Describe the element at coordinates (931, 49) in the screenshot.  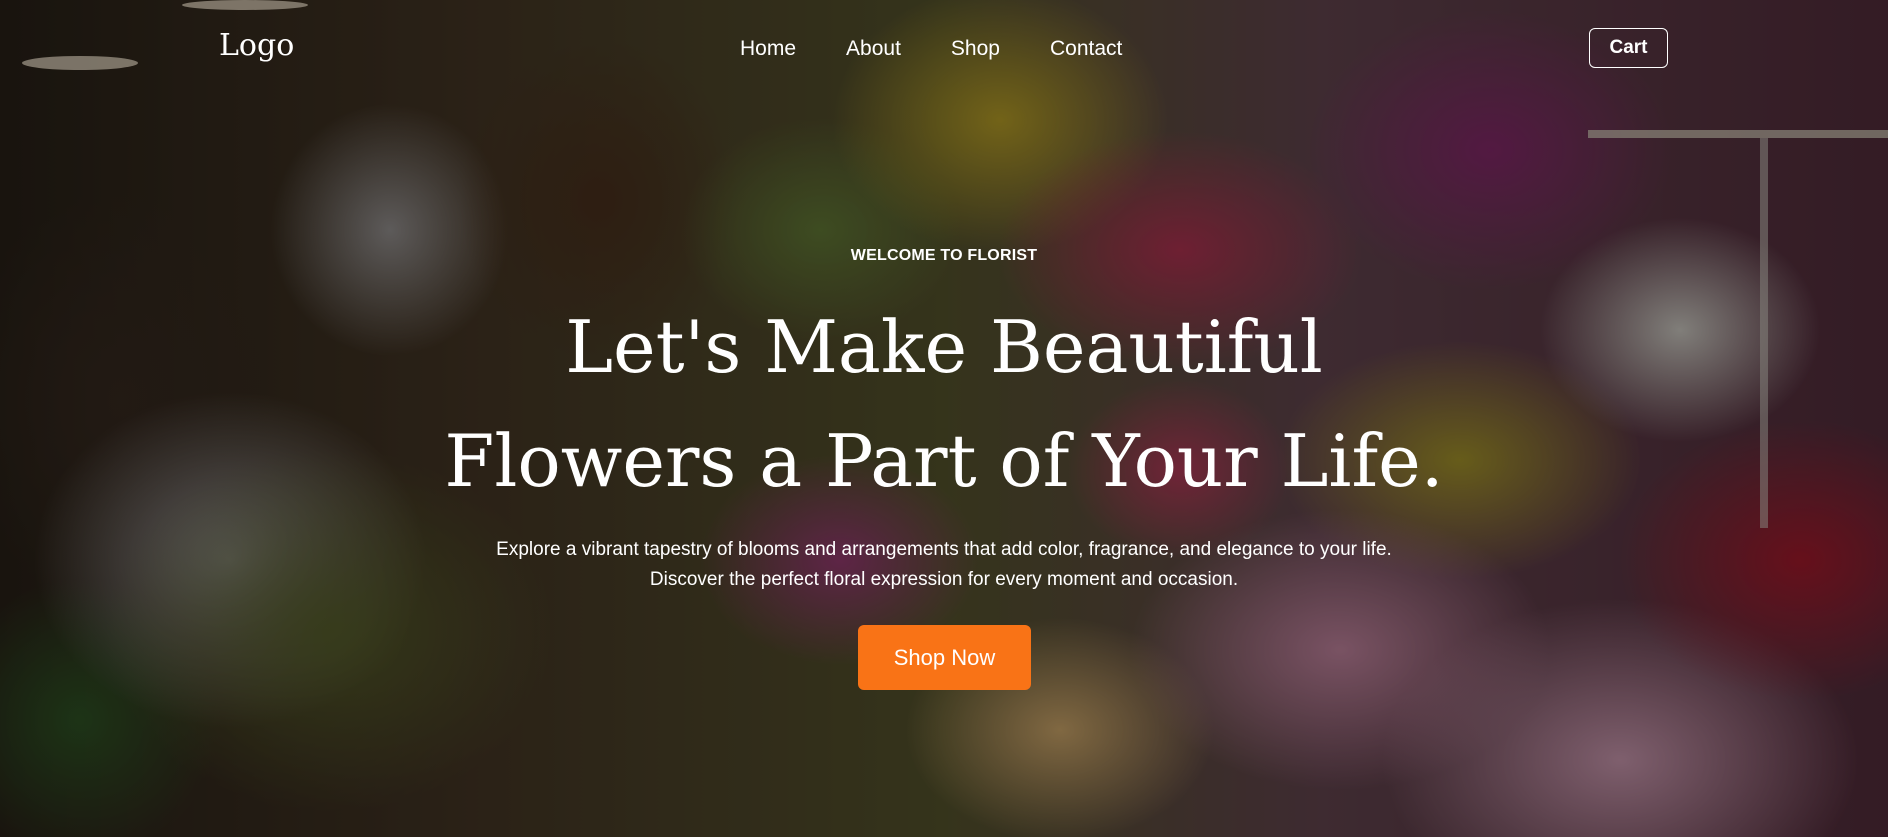
I see `main-nav: Home About Shop Contact` at that location.